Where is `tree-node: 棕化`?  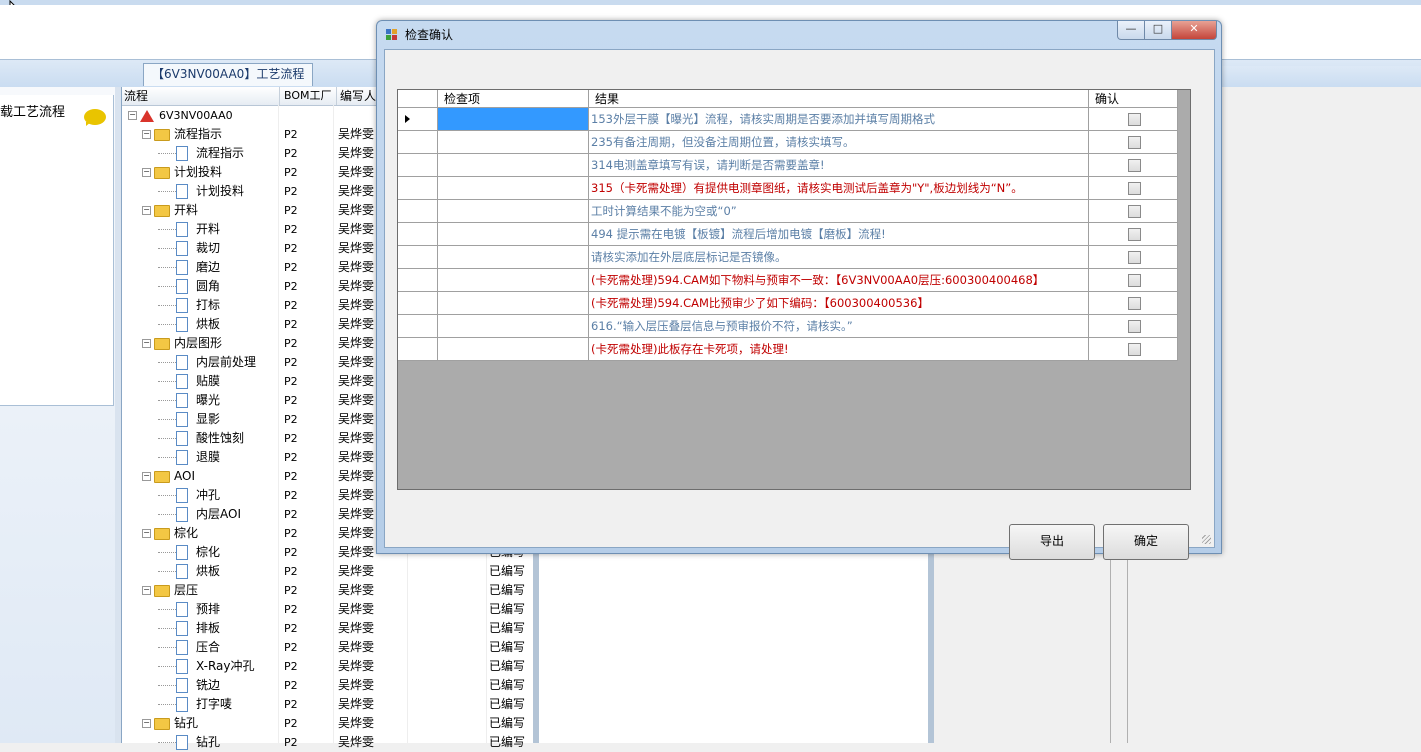
tree-node: 棕化 is located at coordinates (189, 552).